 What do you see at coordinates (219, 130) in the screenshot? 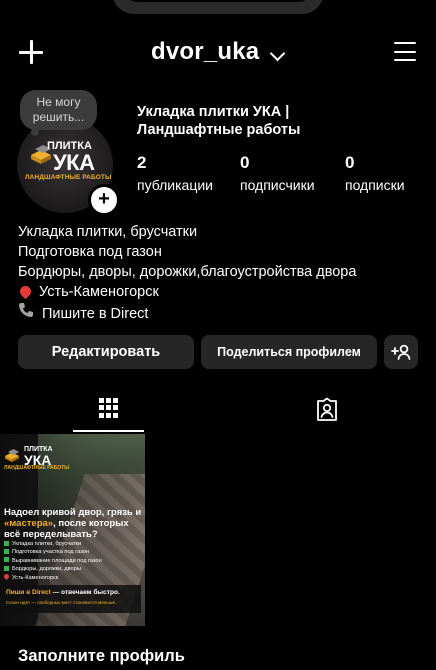
I see `full-name-line2: Ландшафтные работы` at bounding box center [219, 130].